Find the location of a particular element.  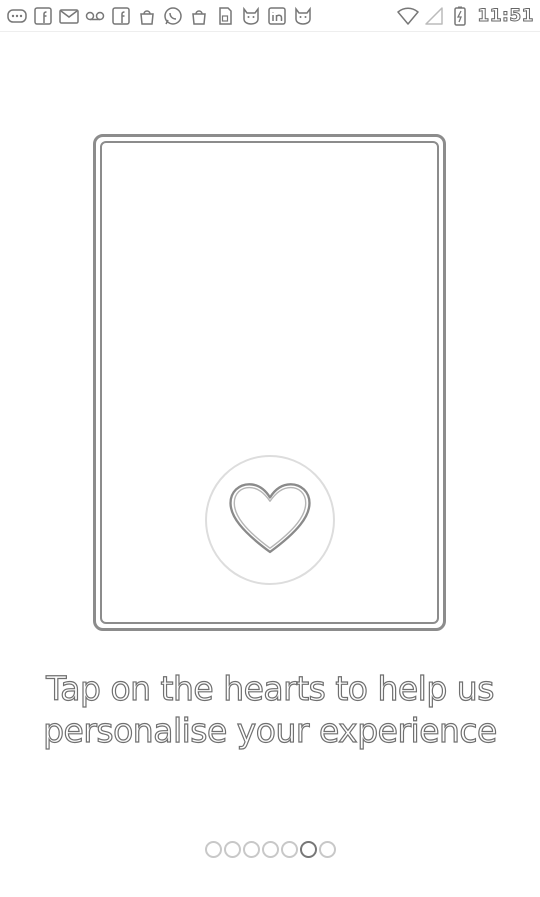

gmail-icon is located at coordinates (69, 16).